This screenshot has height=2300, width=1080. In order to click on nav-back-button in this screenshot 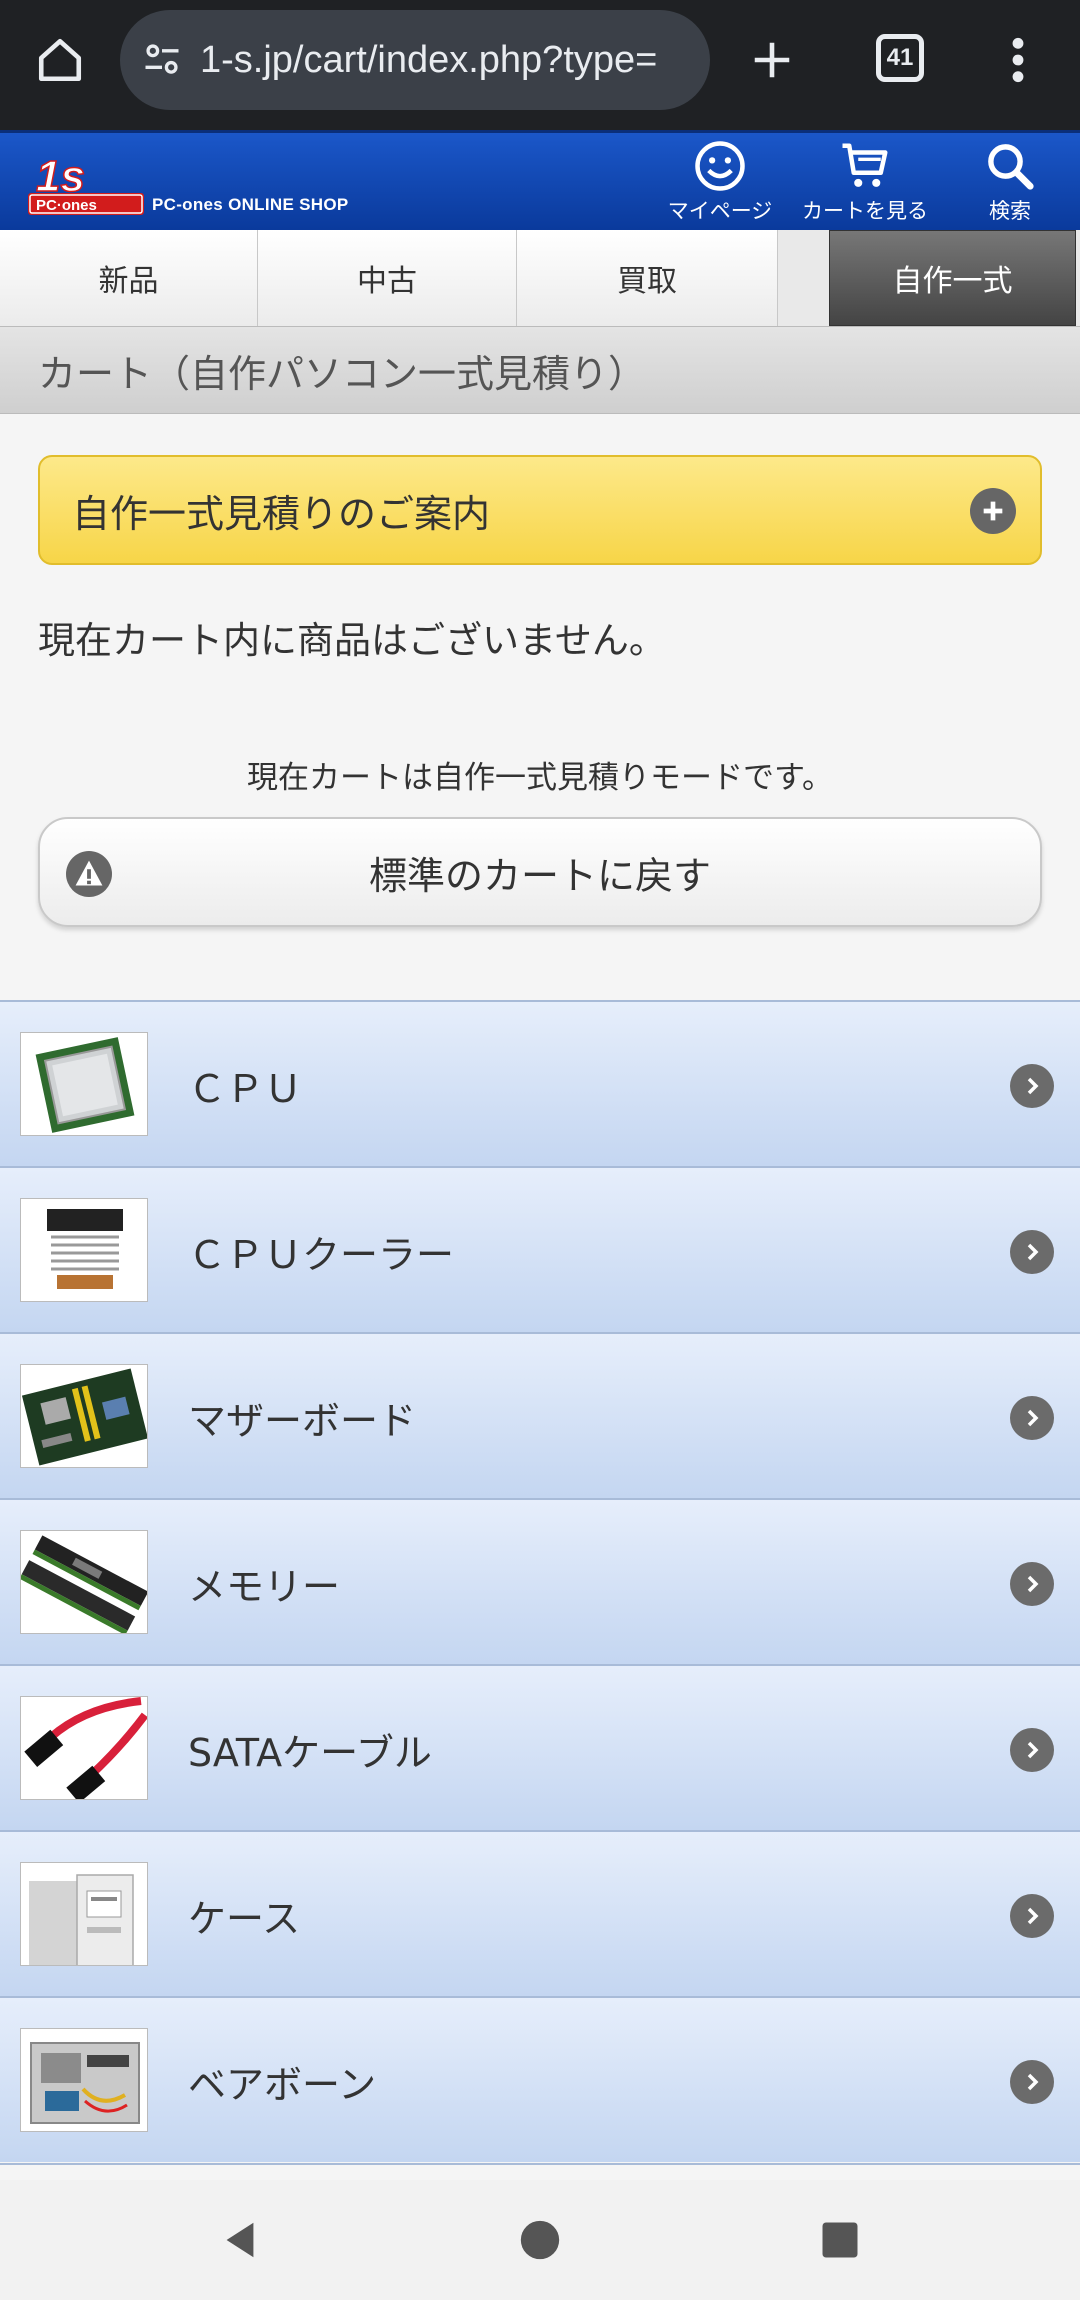, I will do `click(240, 2240)`.